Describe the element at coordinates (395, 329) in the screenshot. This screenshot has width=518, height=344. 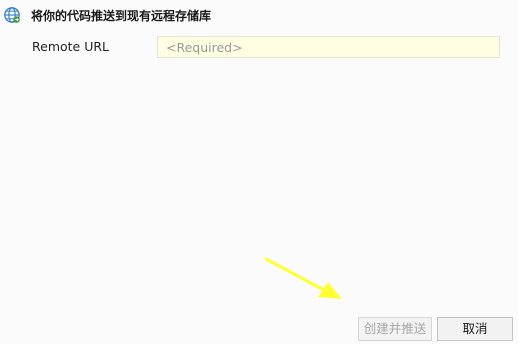
I see `create-and-push-button: 创建并推送` at that location.